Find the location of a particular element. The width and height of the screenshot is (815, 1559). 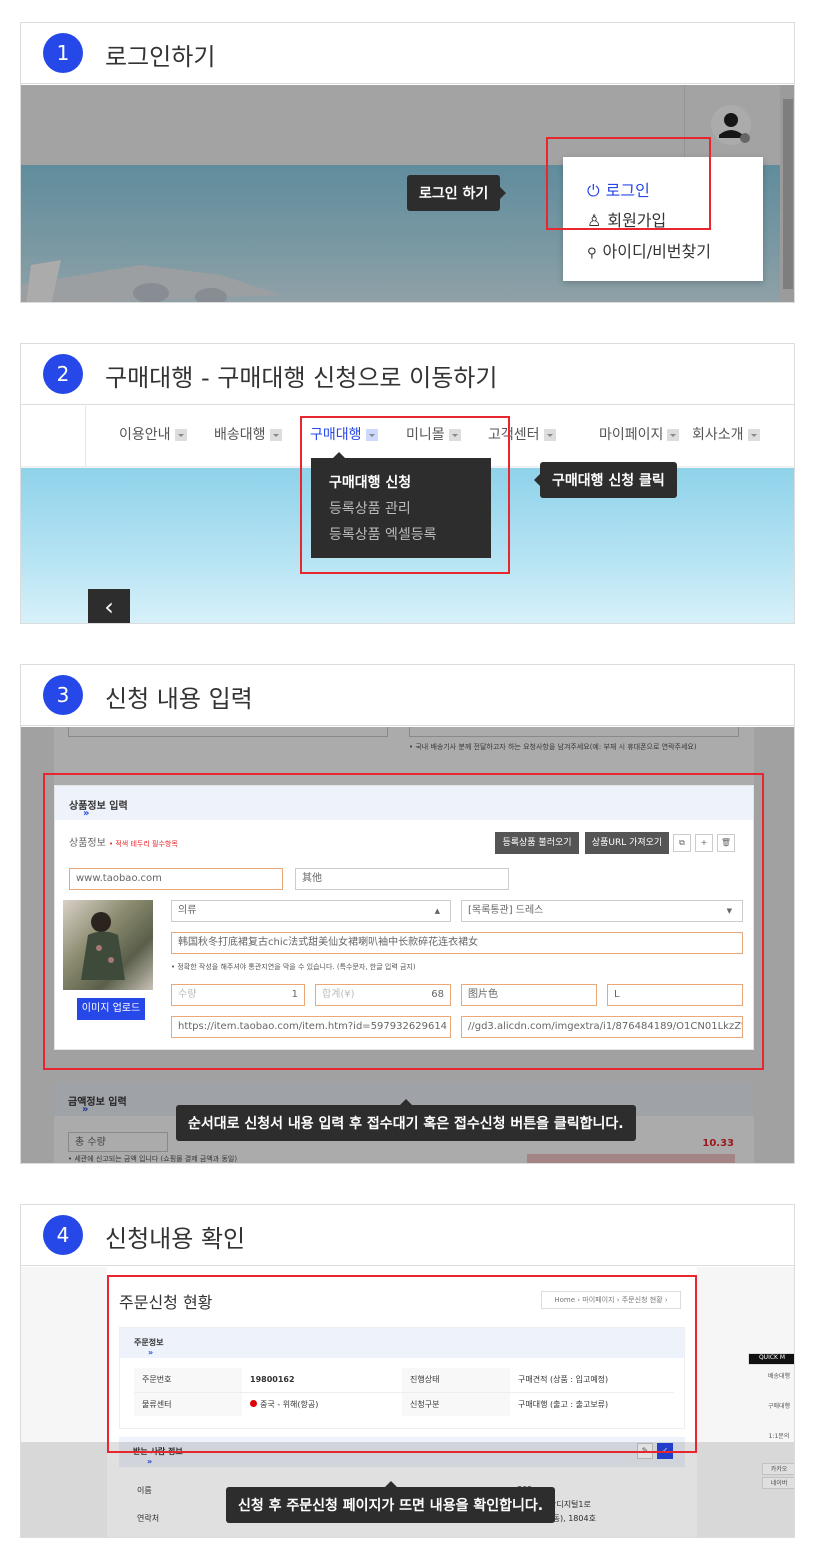

step-header: 3 신청 내용 입력 is located at coordinates (407, 695).